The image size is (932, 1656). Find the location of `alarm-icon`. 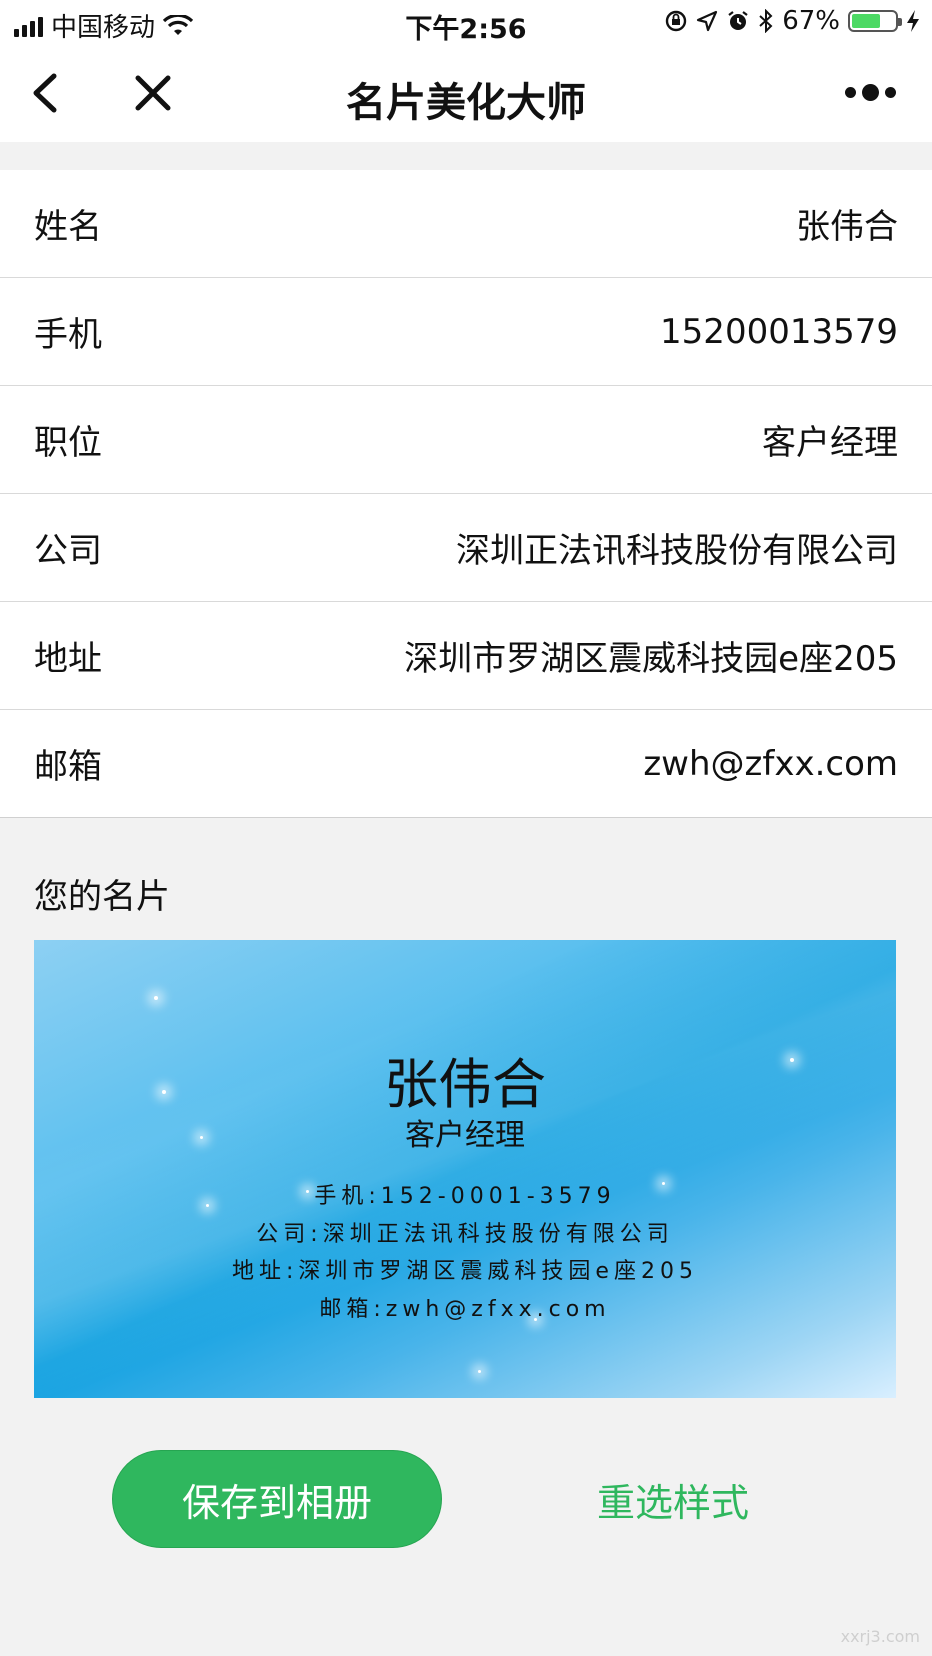

alarm-icon is located at coordinates (738, 20).